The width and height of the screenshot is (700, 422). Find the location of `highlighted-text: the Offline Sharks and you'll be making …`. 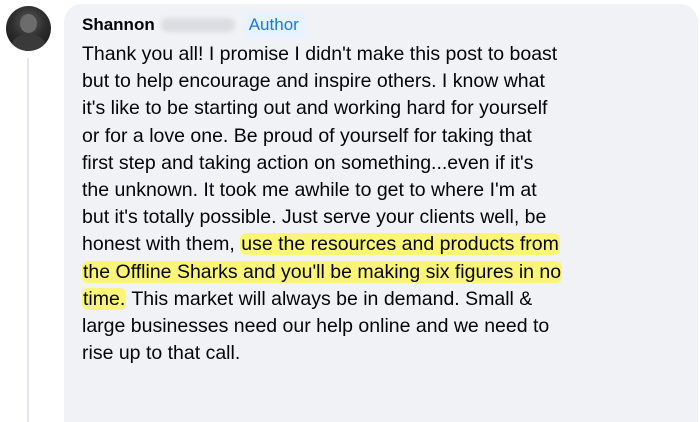

highlighted-text: the Offline Sharks and you'll be making … is located at coordinates (322, 271).